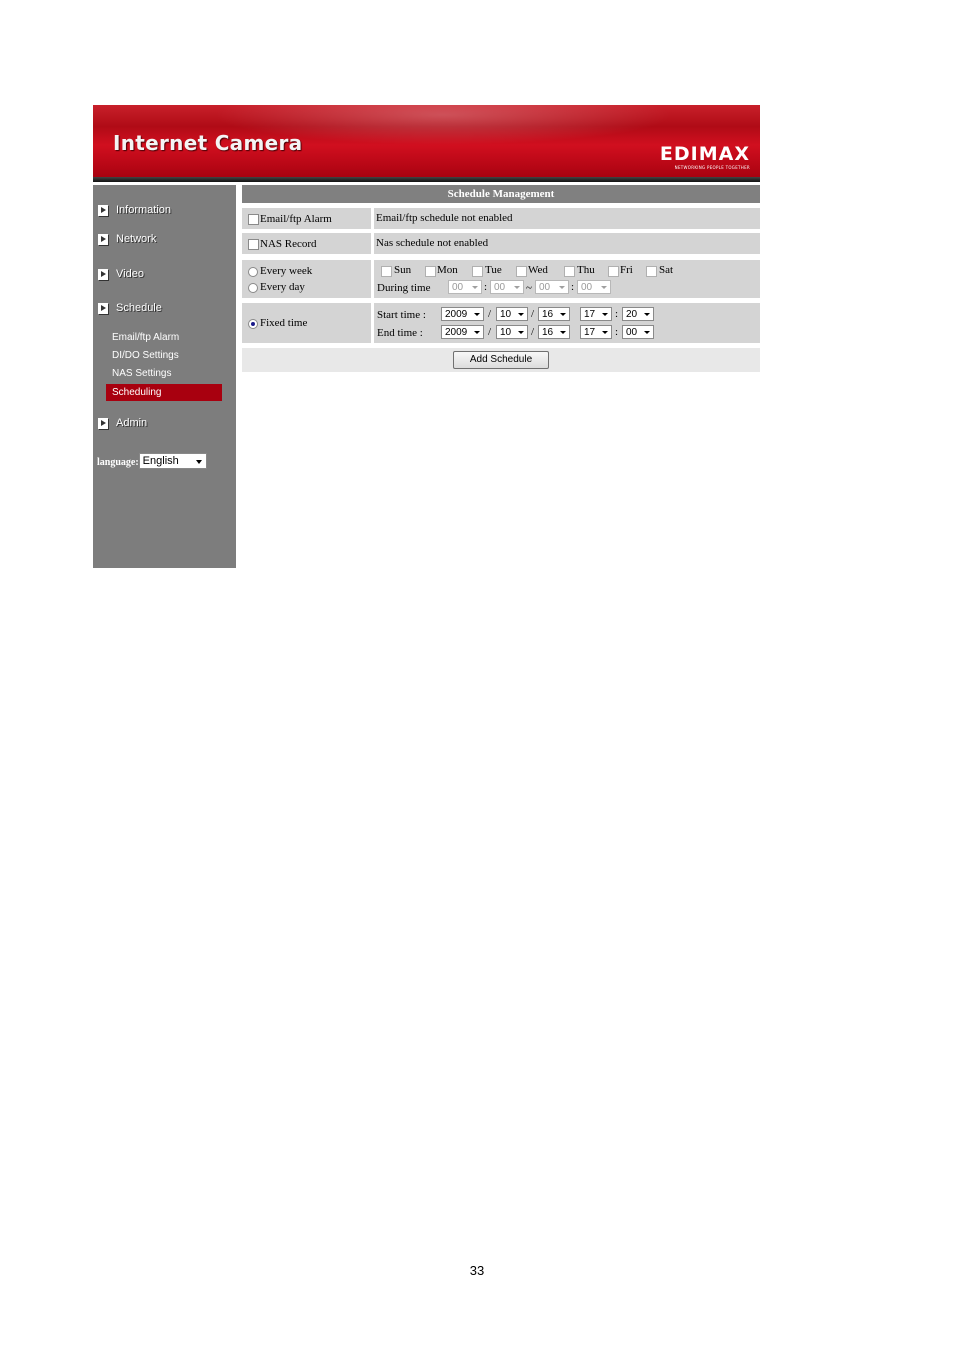 Image resolution: width=954 pixels, height=1351 pixels. Describe the element at coordinates (253, 324) in the screenshot. I see `fixed-time-radio` at that location.